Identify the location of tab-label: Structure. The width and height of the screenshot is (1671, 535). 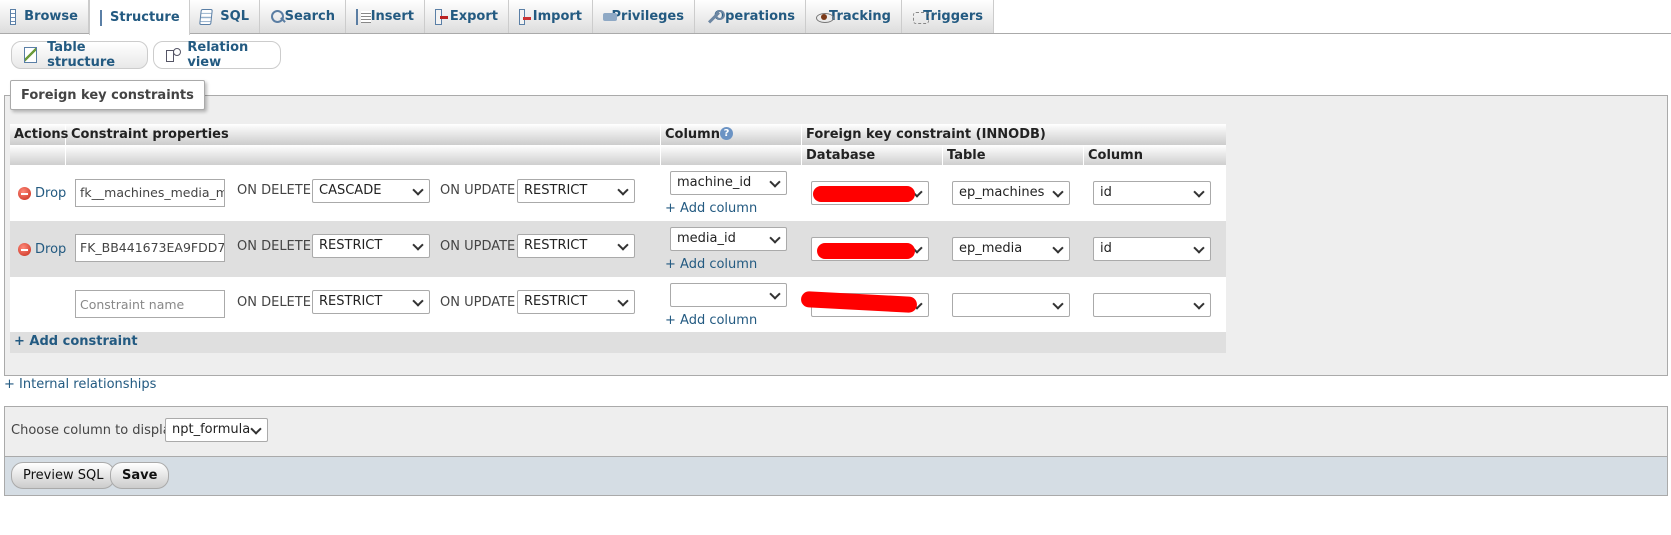
(145, 17).